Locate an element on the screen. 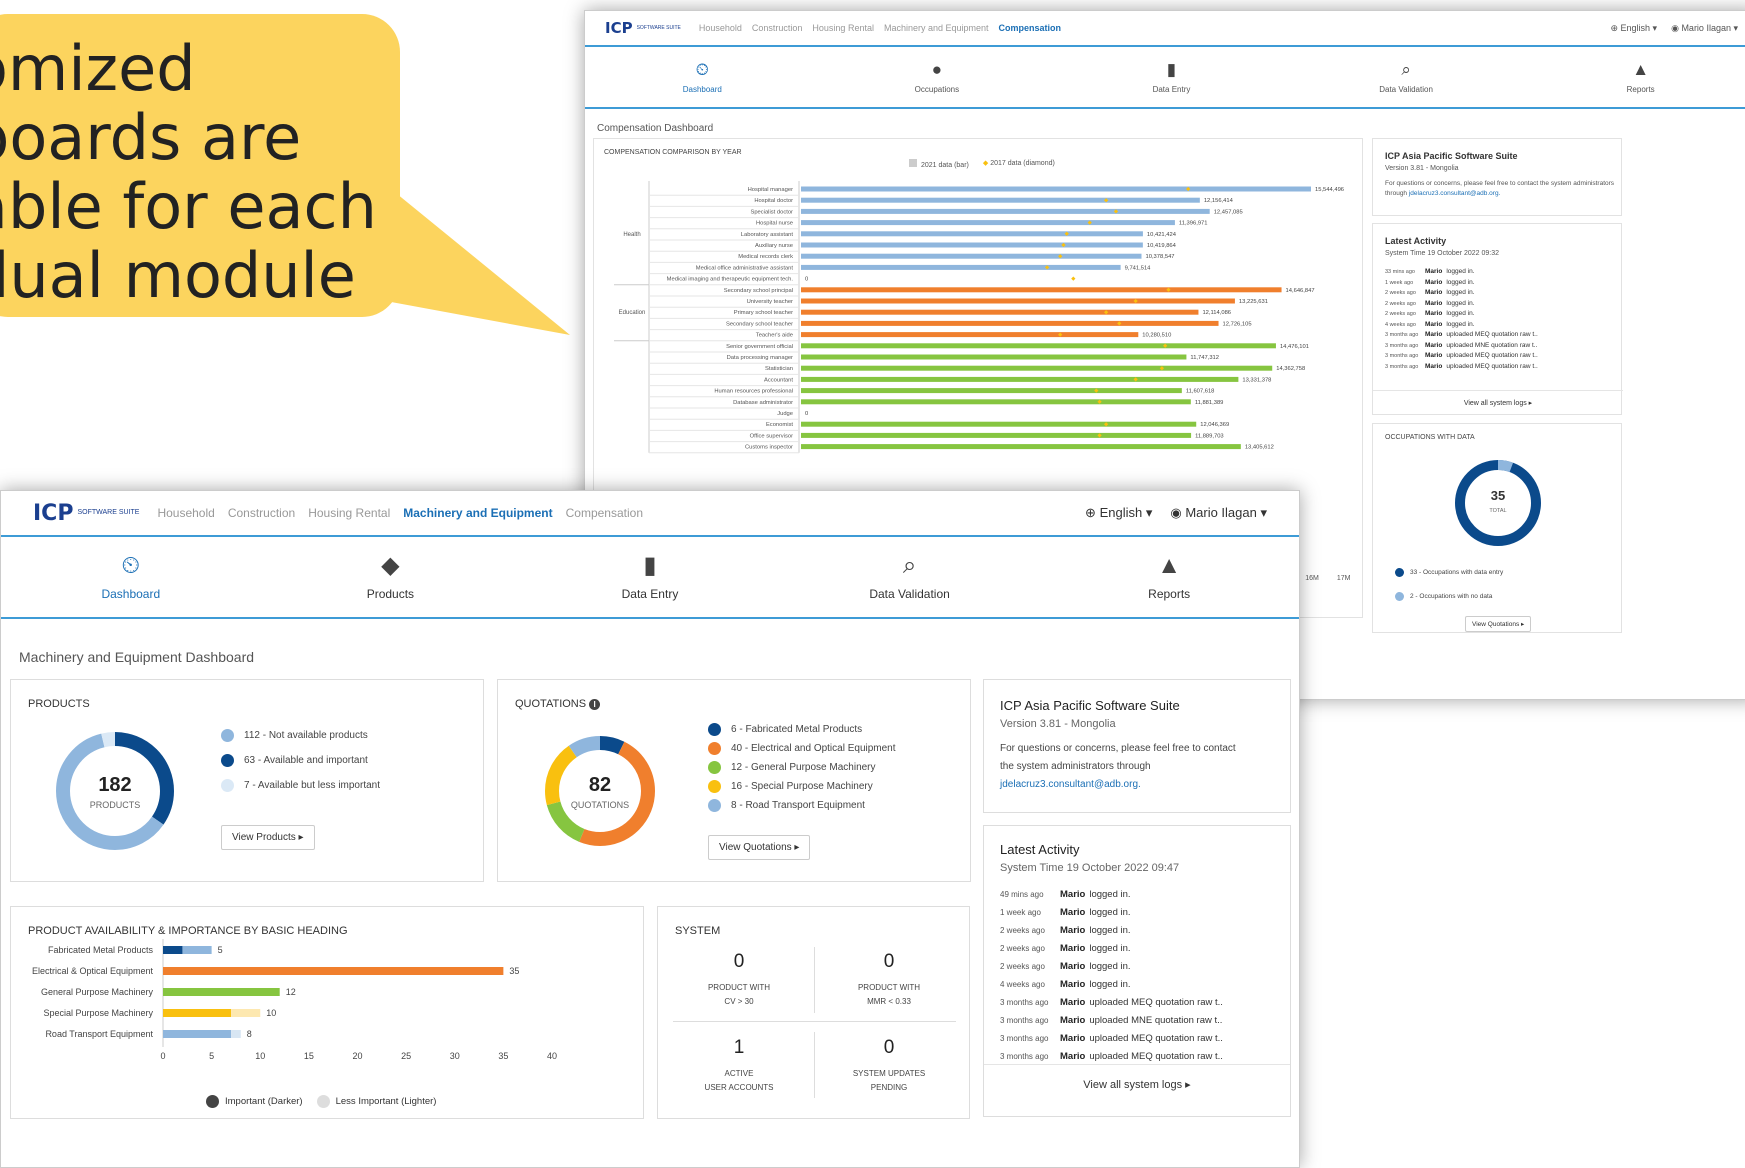 Image resolution: width=1745 pixels, height=1168 pixels. activity-time: 3 months ago is located at coordinates (1024, 1056).